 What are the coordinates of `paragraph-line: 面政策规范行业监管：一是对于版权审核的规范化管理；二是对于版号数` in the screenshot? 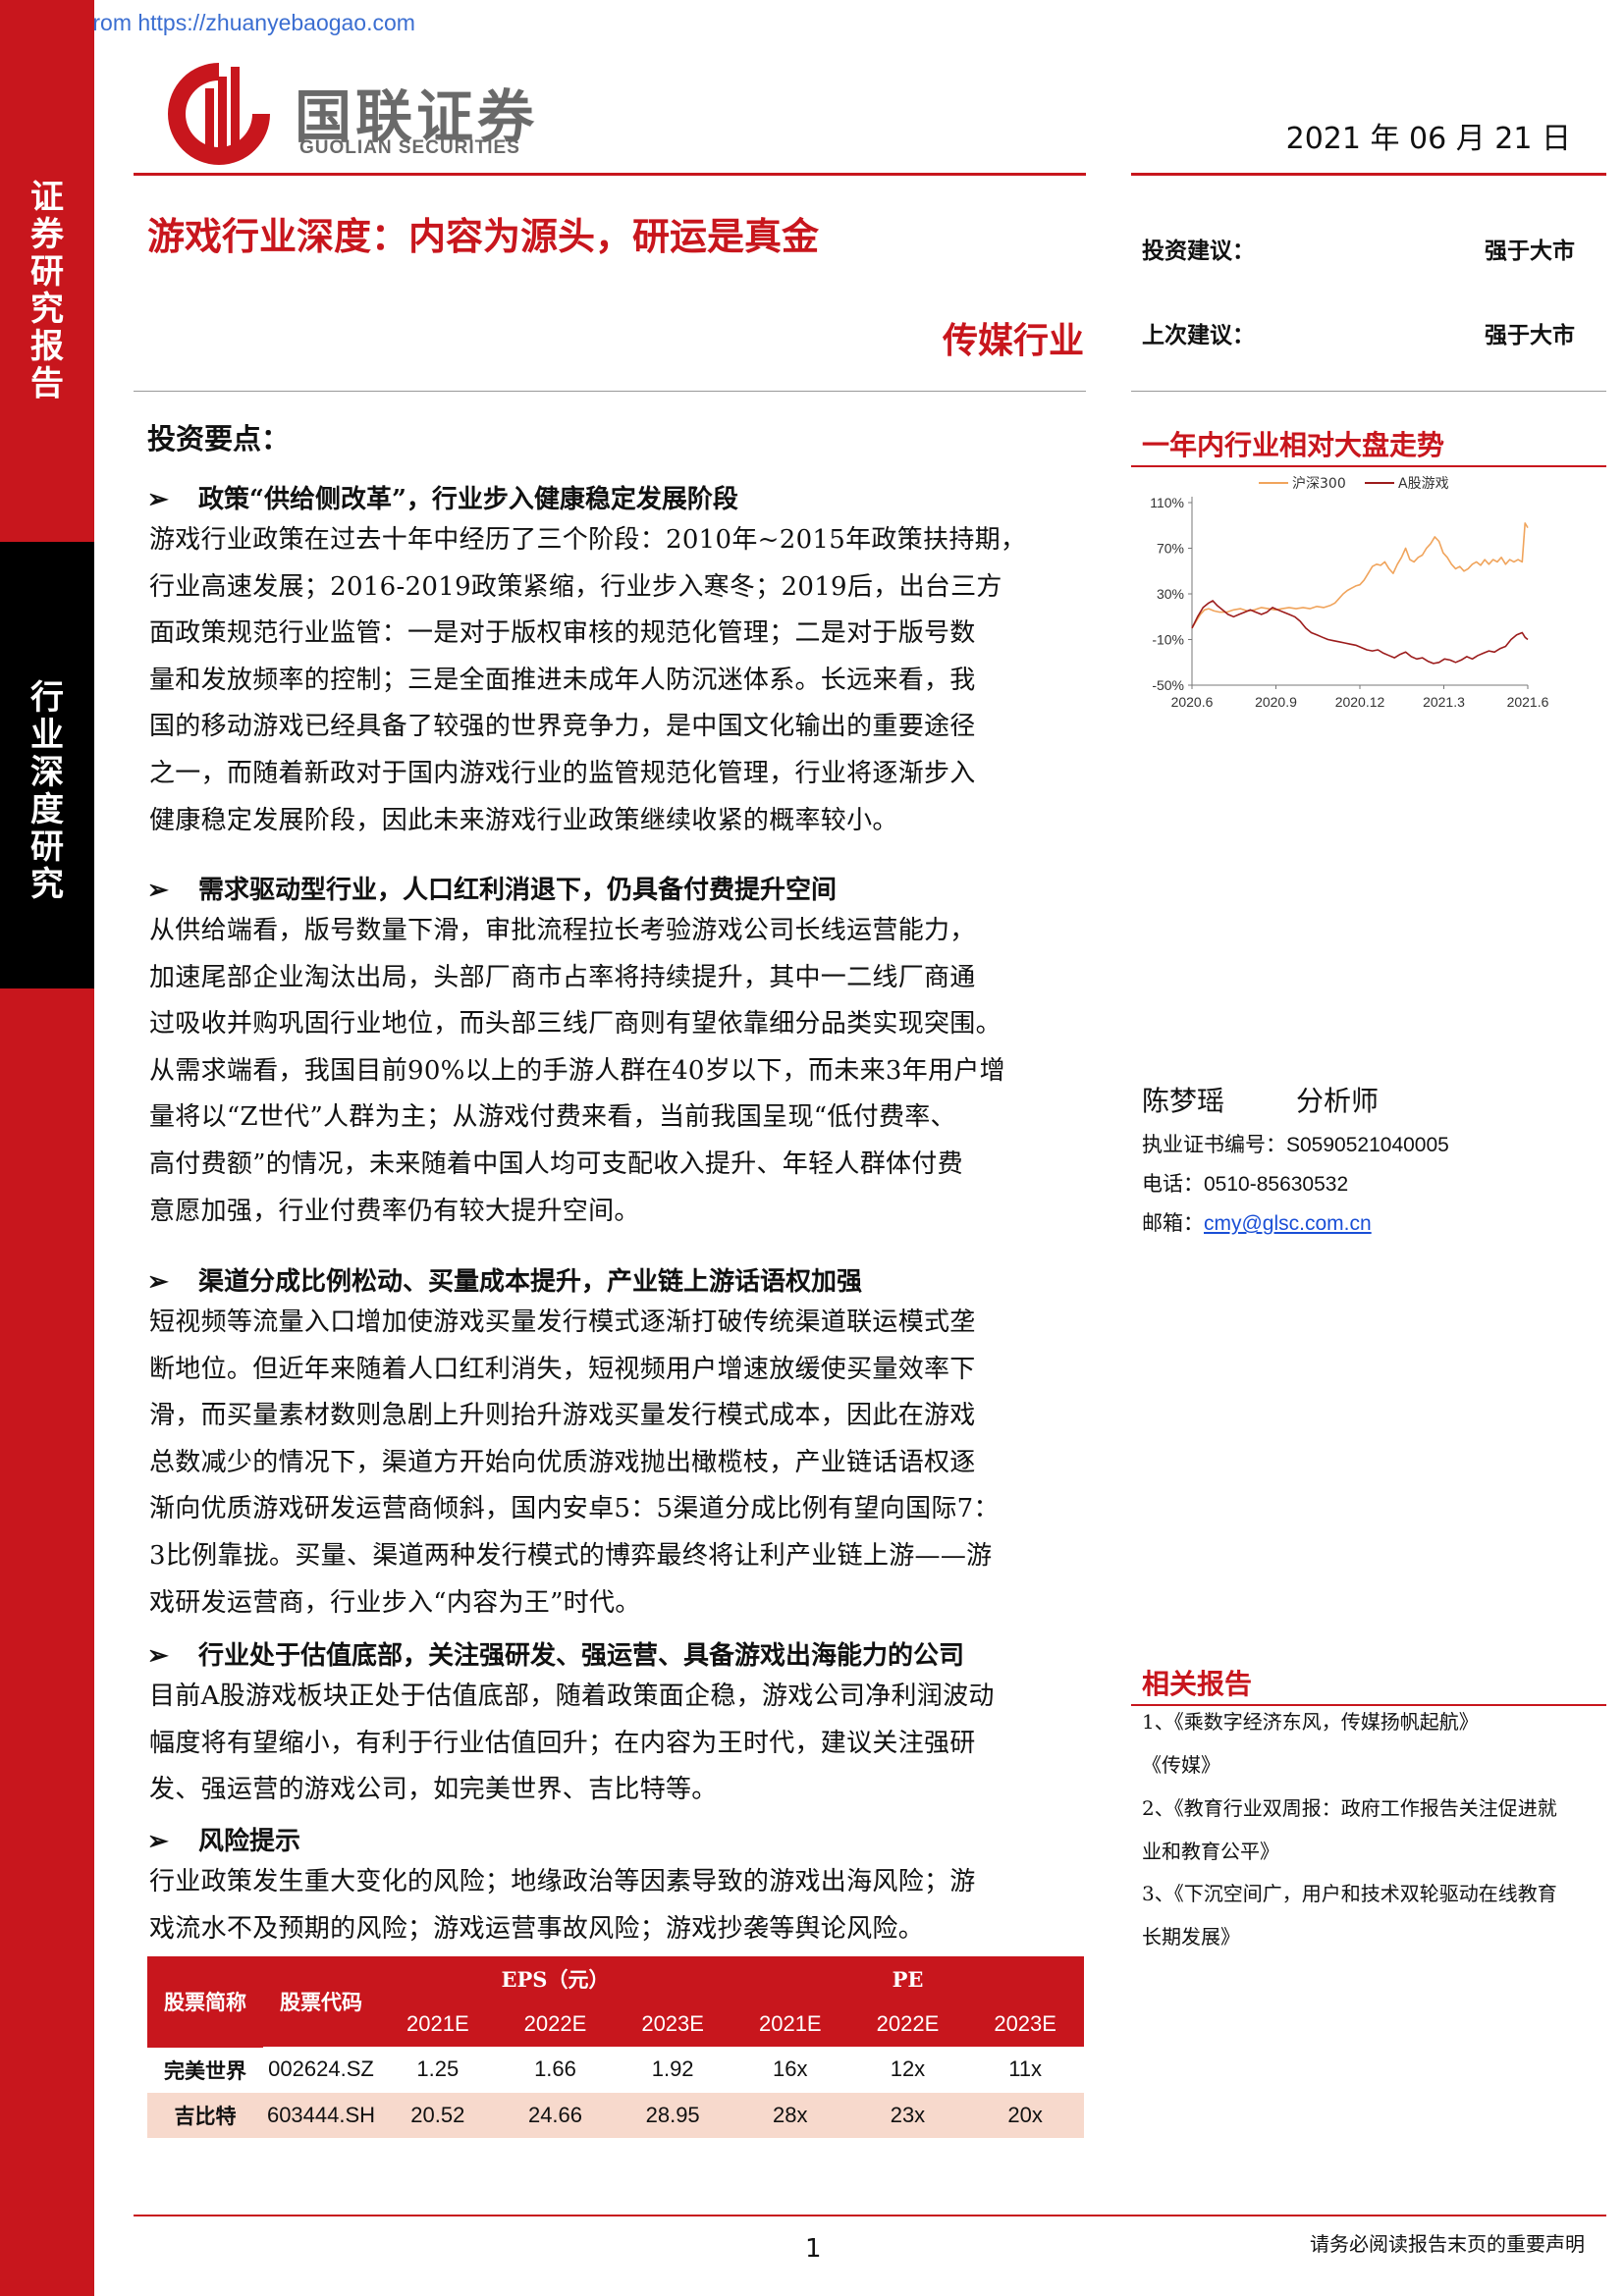 It's located at (562, 633).